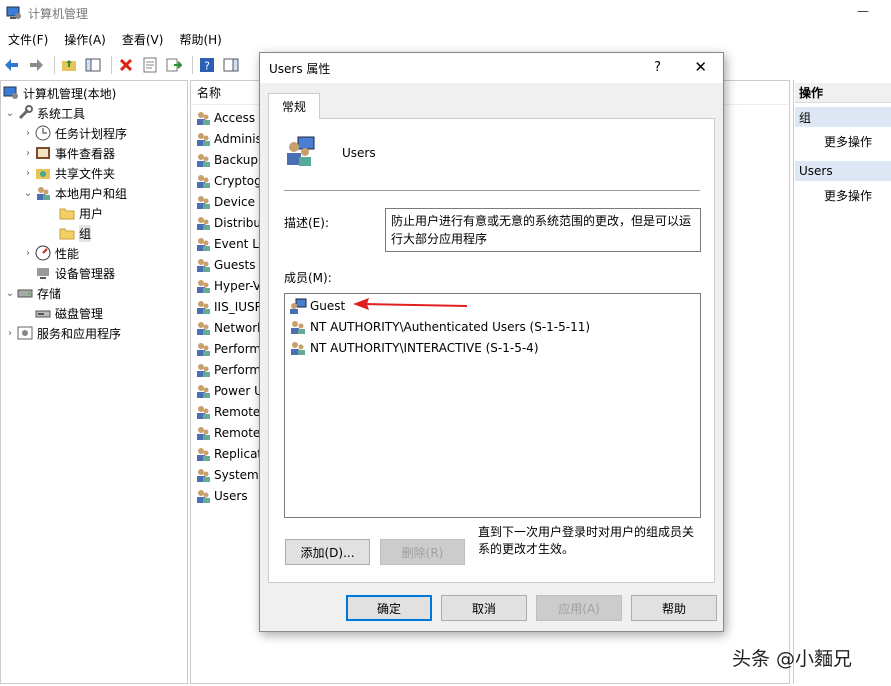  What do you see at coordinates (674, 608) in the screenshot?
I see `help-button: 帮助` at bounding box center [674, 608].